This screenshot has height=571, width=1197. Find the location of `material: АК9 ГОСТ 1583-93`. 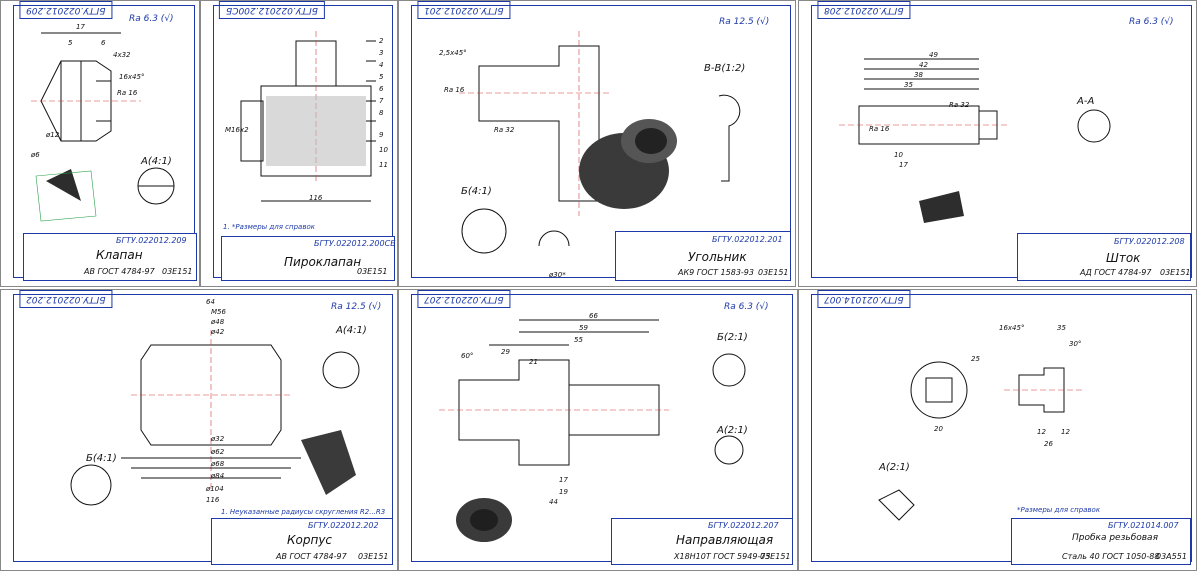

material: АК9 ГОСТ 1583-93 is located at coordinates (716, 272).